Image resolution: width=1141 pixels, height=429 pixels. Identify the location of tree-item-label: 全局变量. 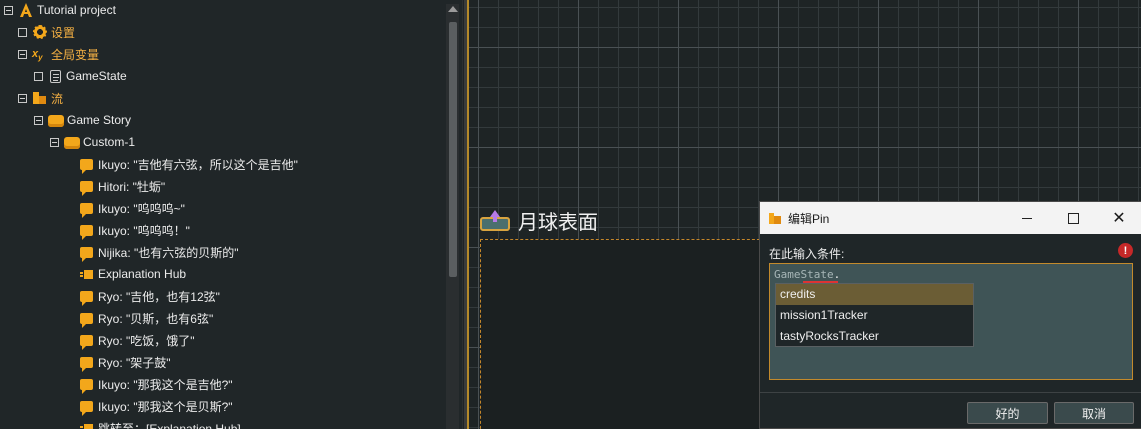
(75, 54).